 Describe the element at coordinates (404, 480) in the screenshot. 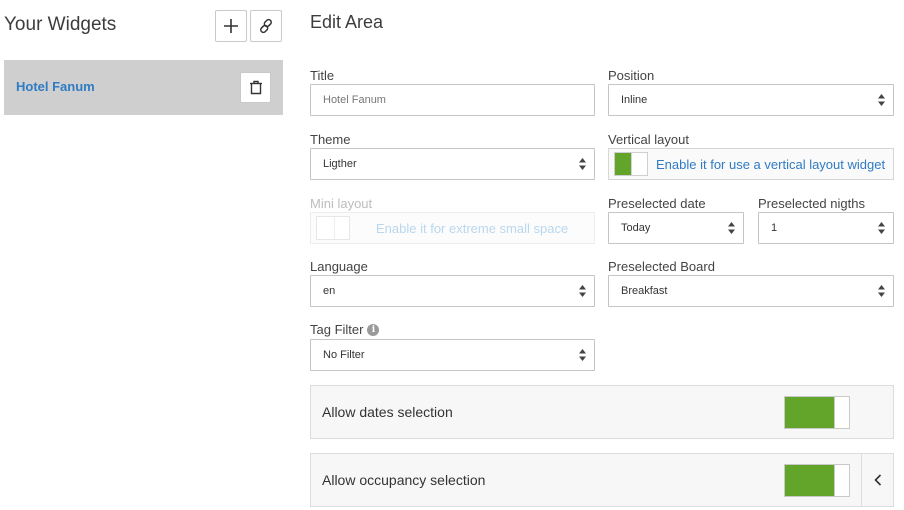

I see `allow-occupancy-label: Allow occupancy selection` at that location.